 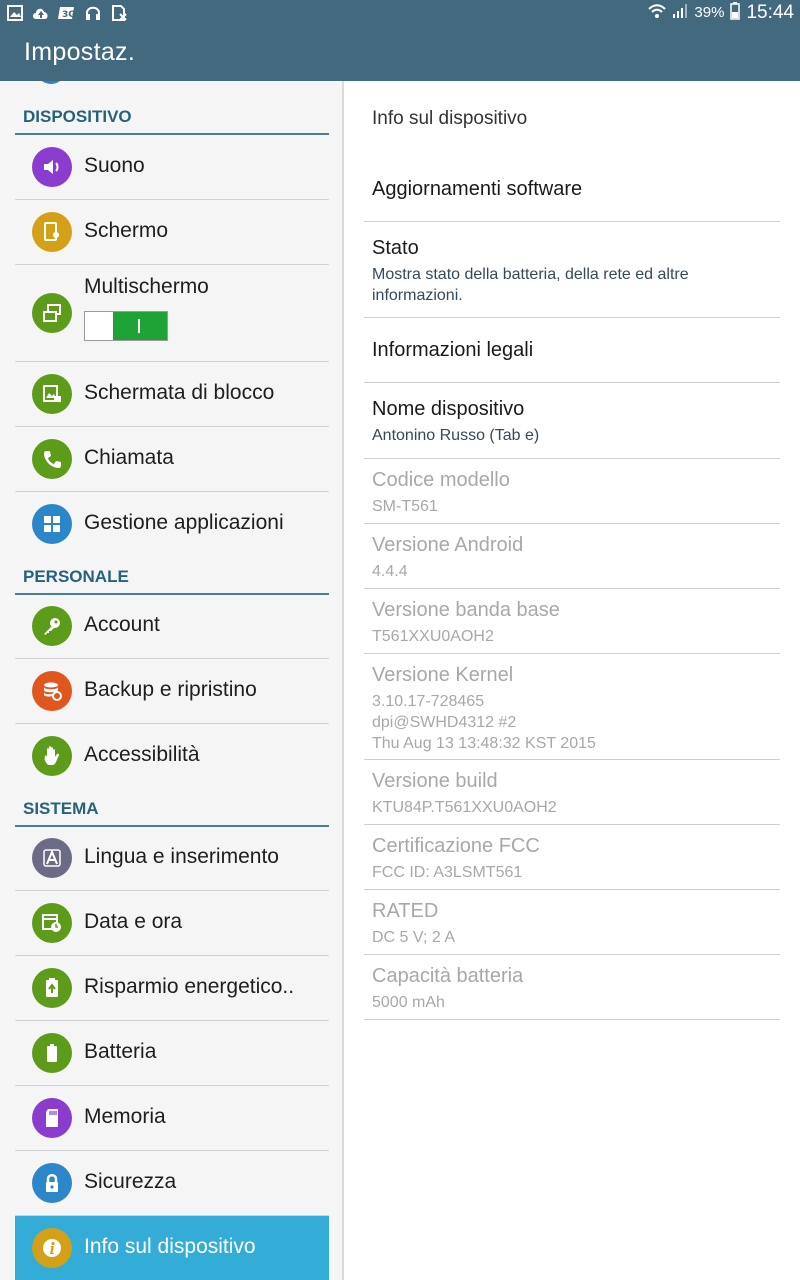 What do you see at coordinates (450, 118) in the screenshot?
I see `detail-header: Info sul dispositivo` at bounding box center [450, 118].